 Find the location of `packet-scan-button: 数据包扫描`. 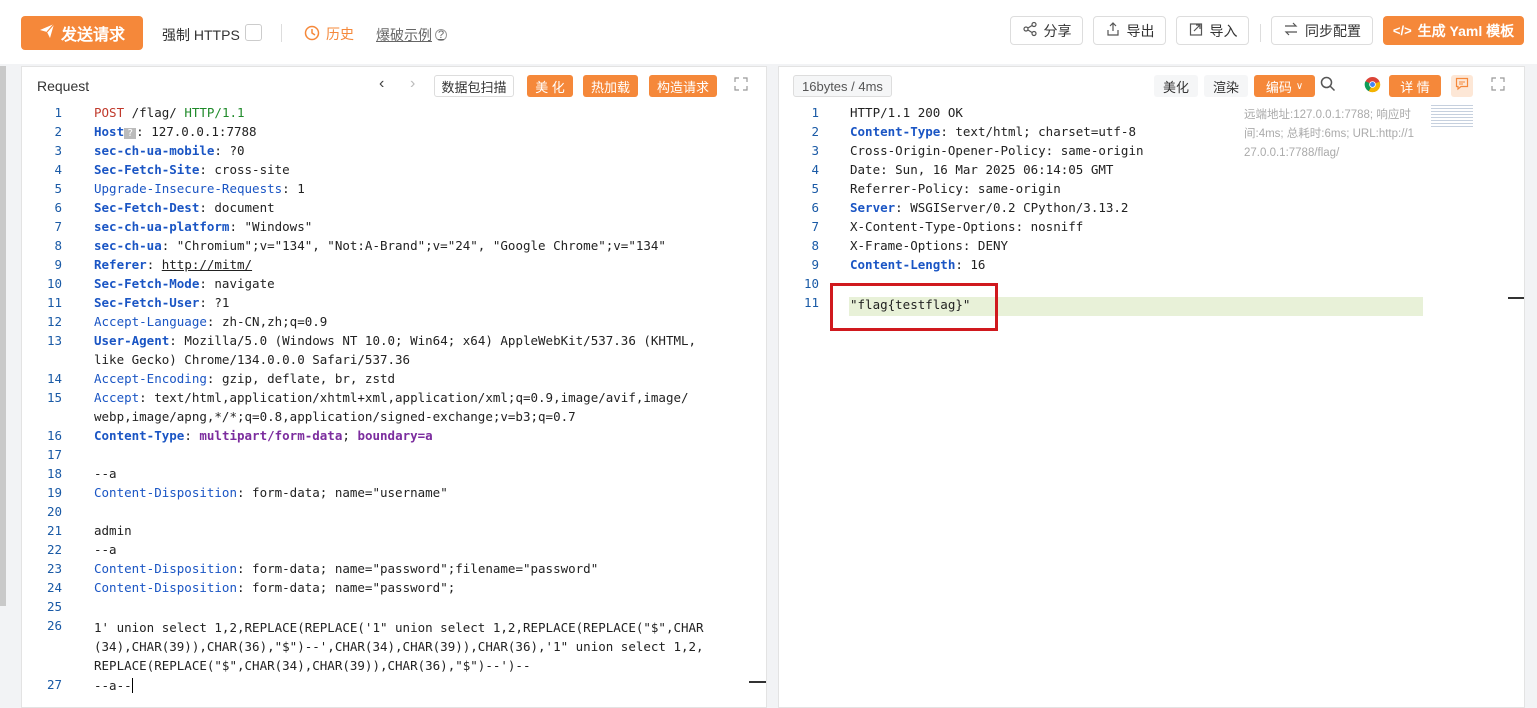

packet-scan-button: 数据包扫描 is located at coordinates (474, 86).